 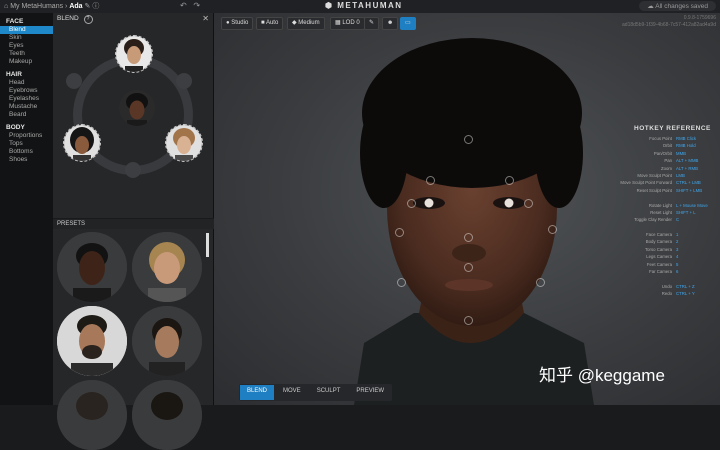 What do you see at coordinates (672, 128) in the screenshot?
I see `hotkey-title: HOTKEY REFERENCE` at bounding box center [672, 128].